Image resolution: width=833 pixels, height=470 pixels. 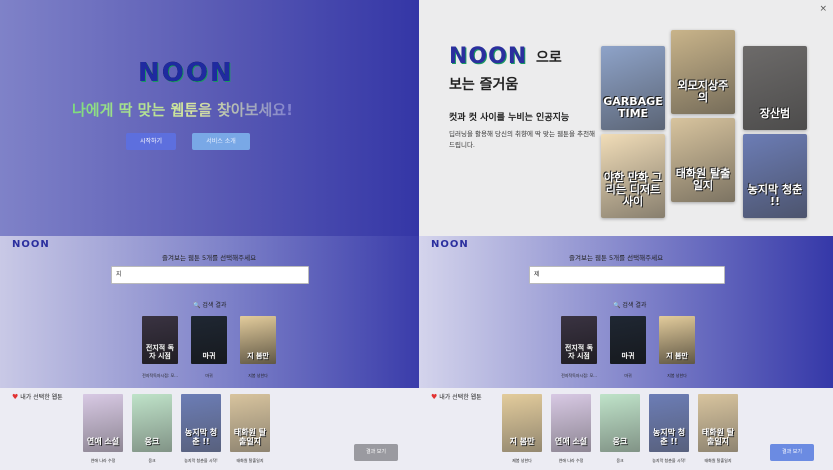 What do you see at coordinates (775, 113) in the screenshot?
I see `poster-title: 장산범` at bounding box center [775, 113].